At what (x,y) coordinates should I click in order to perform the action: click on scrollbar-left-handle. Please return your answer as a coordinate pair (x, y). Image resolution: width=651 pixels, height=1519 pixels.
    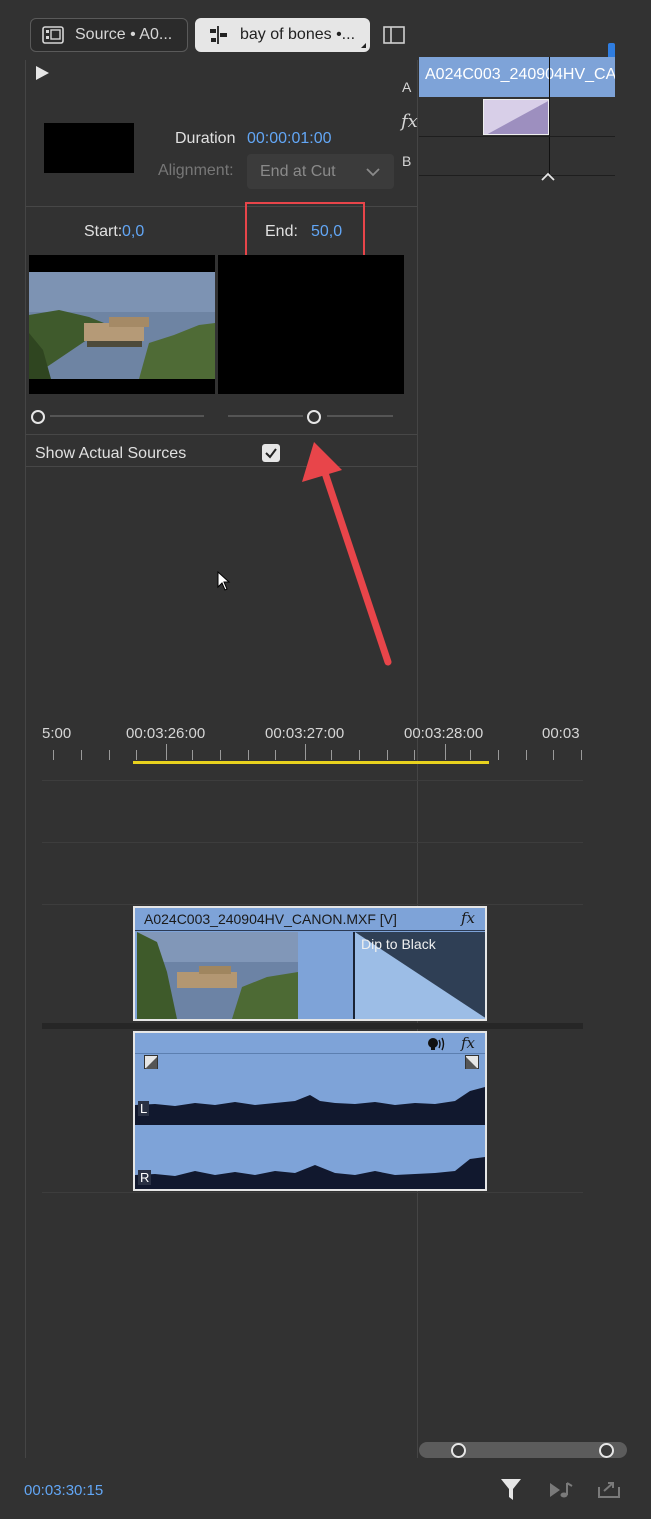
    Looking at the image, I should click on (458, 1450).